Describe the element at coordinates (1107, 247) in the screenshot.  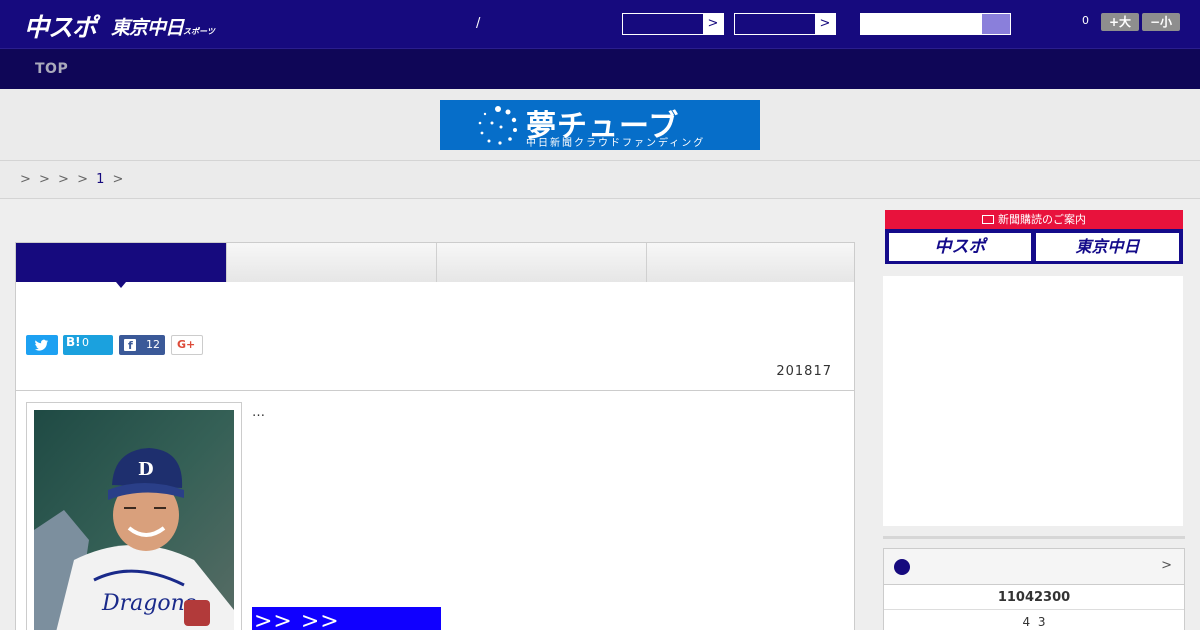
I see `subscribe-tokyo-button: 東京中日` at that location.